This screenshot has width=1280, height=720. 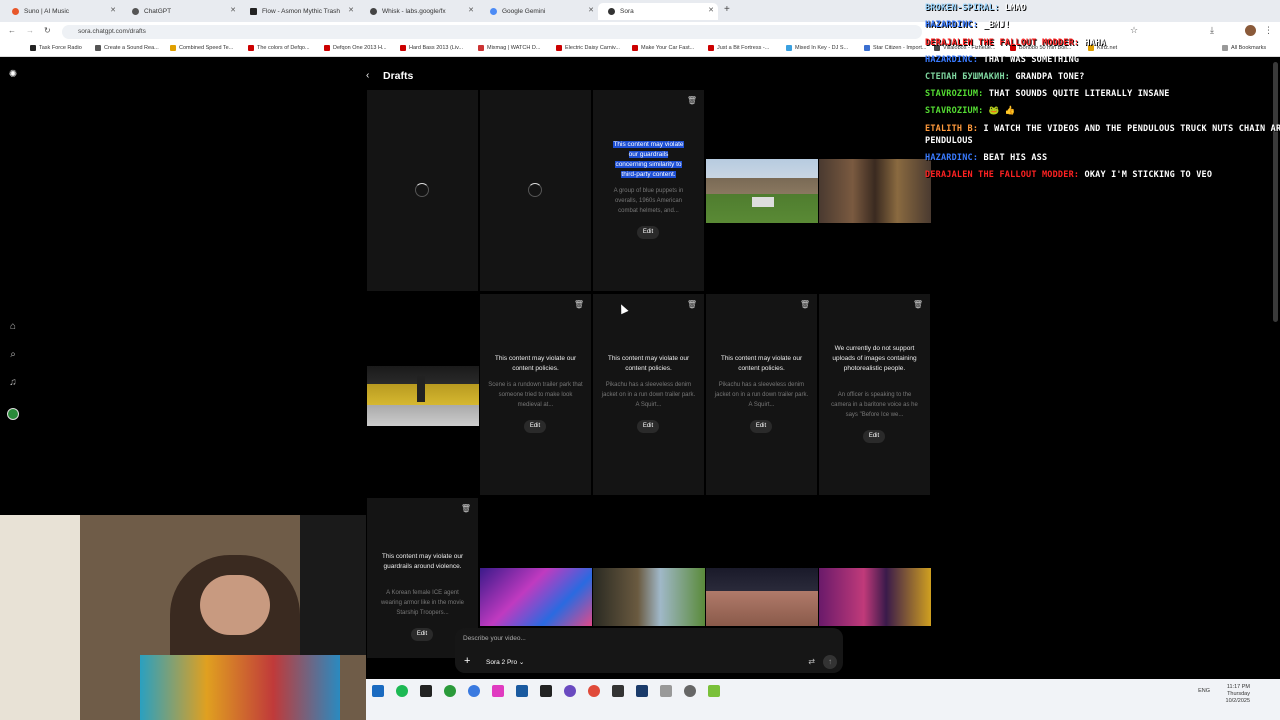 What do you see at coordinates (30, 30) in the screenshot?
I see `forward-arrow-icon: →` at bounding box center [30, 30].